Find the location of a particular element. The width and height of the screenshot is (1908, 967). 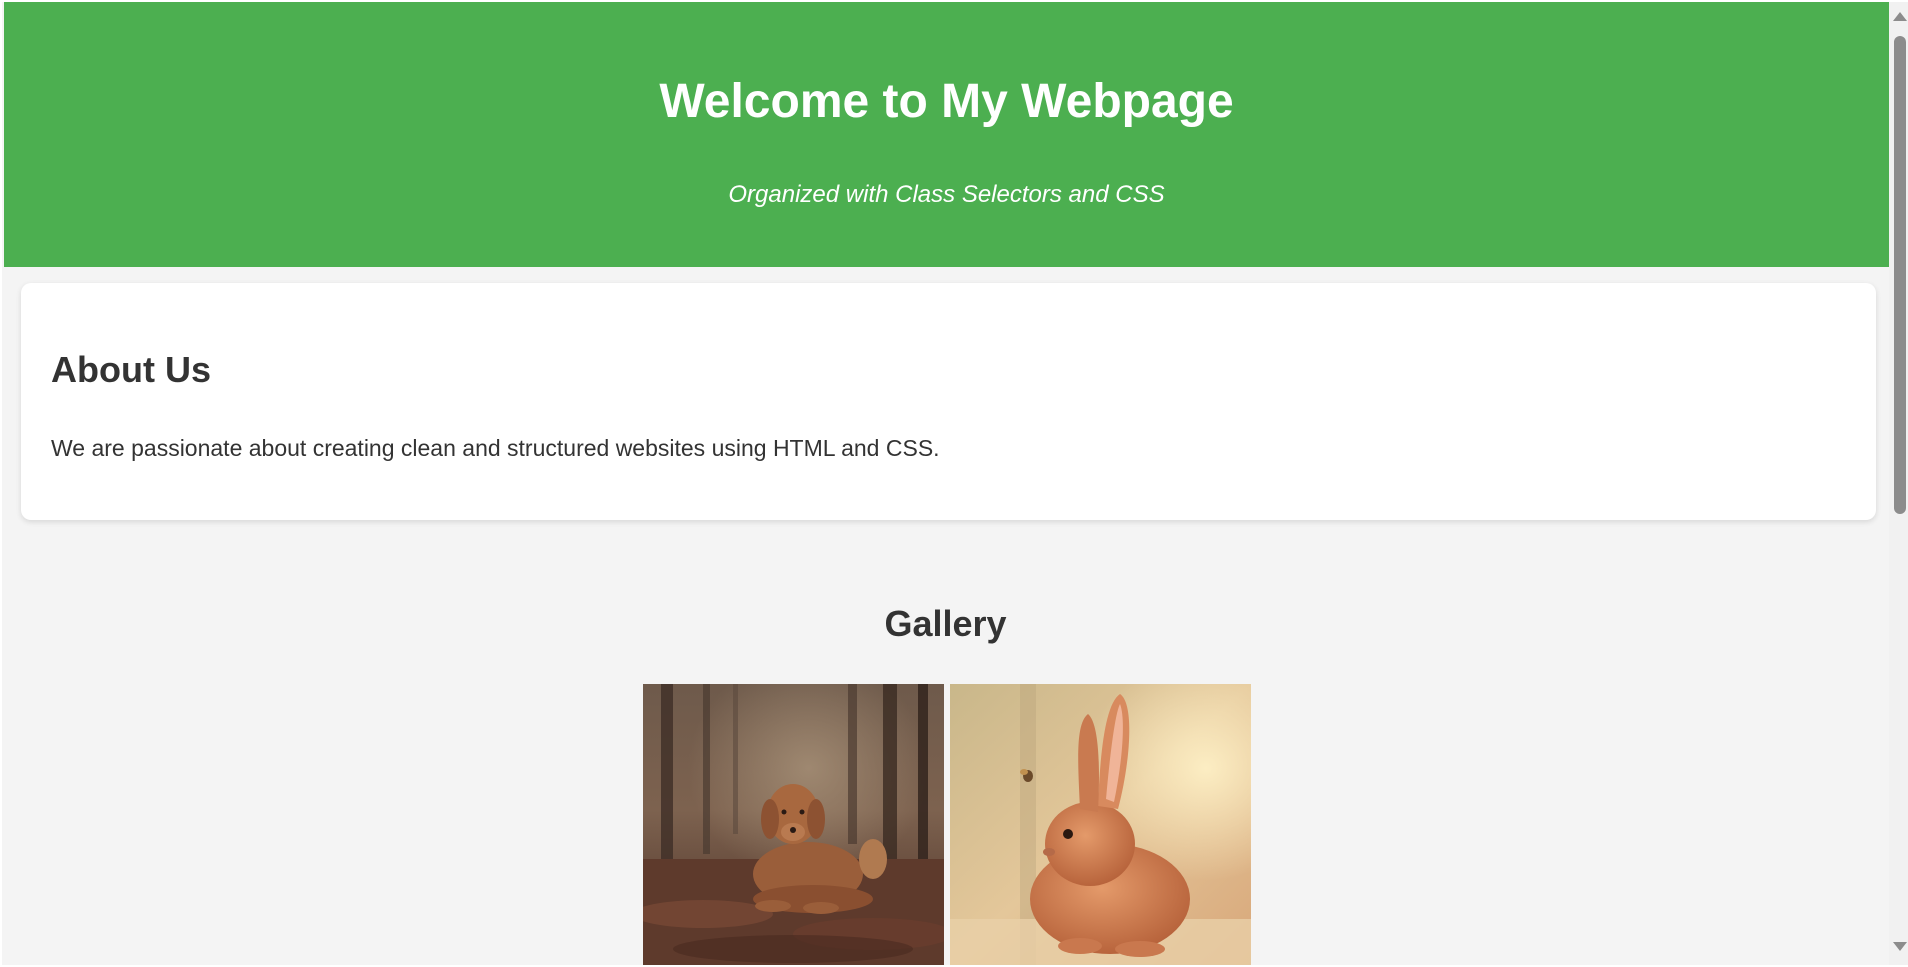

vertical-scrollbar is located at coordinates (1898, 483).